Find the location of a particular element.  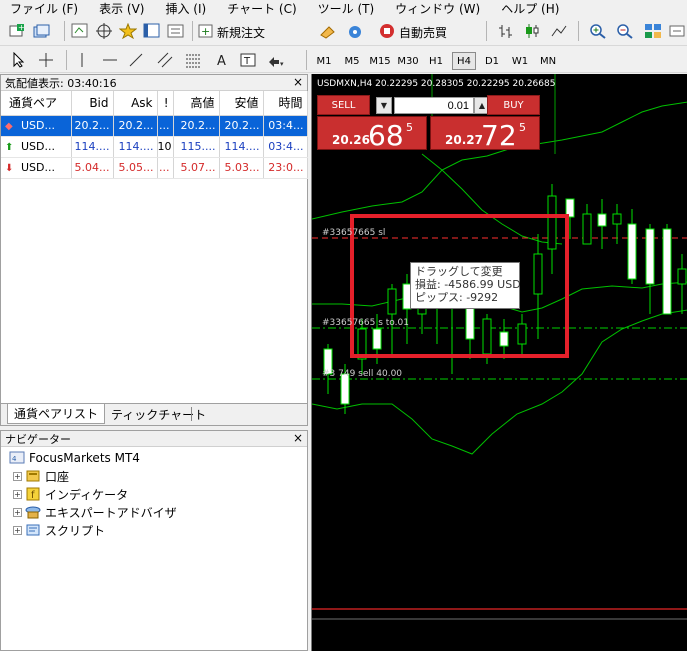

navigator-item-scripts: + スクリプト is located at coordinates (59, 530).